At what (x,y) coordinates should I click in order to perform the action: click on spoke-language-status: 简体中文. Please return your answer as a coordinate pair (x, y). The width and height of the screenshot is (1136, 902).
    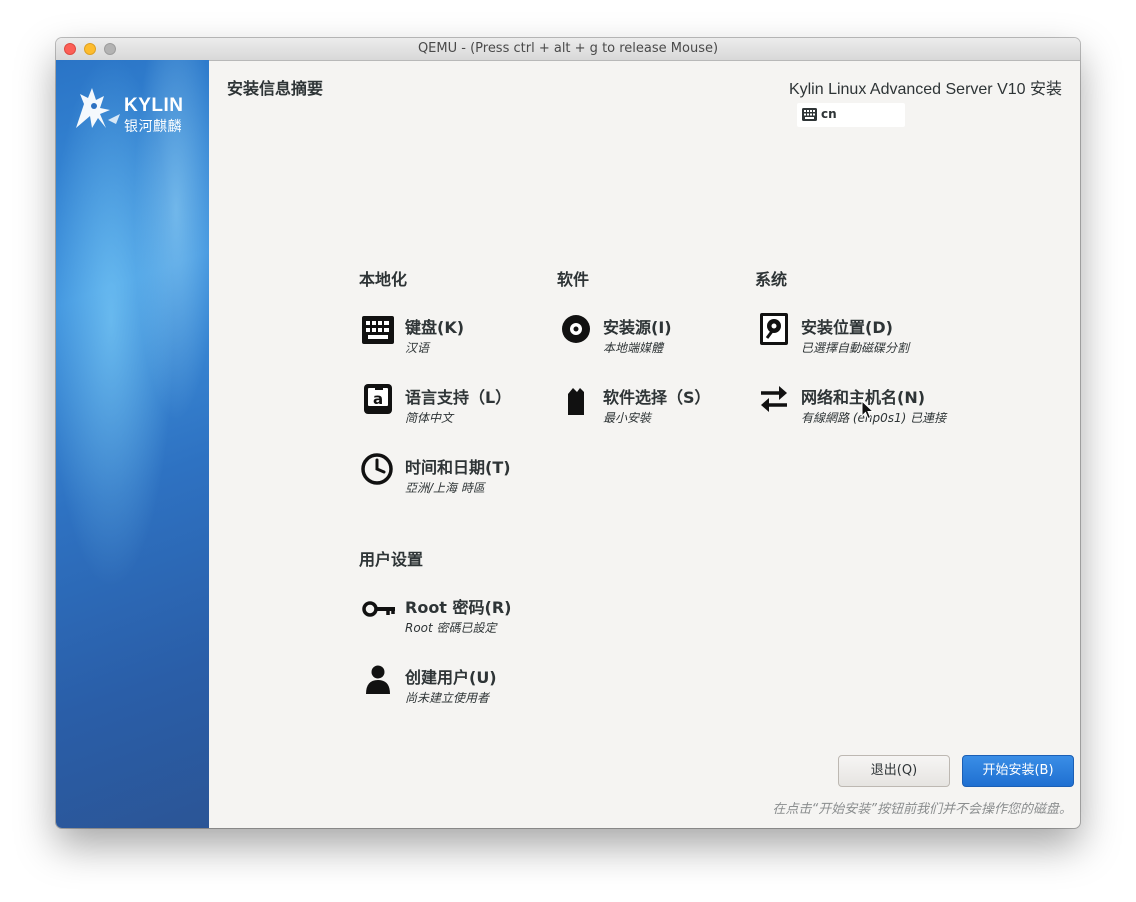
    Looking at the image, I should click on (429, 418).